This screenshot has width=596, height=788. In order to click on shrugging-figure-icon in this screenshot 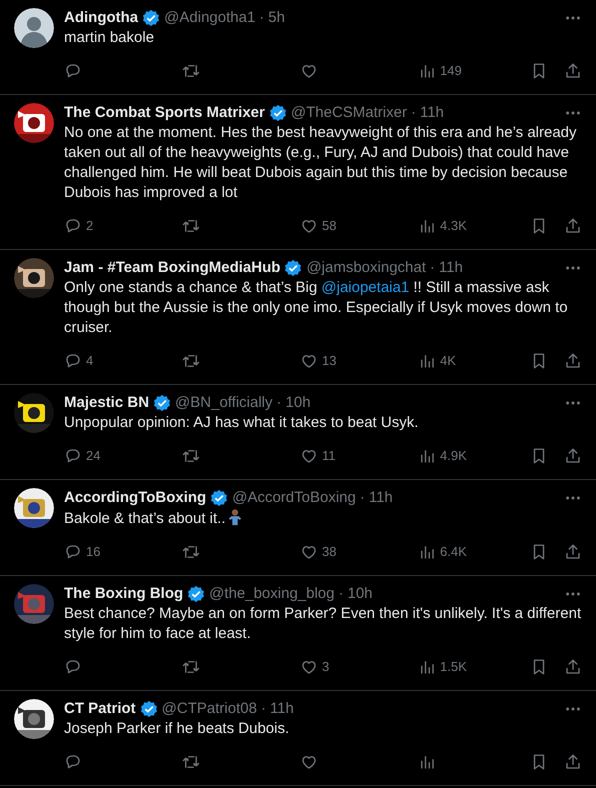, I will do `click(235, 517)`.